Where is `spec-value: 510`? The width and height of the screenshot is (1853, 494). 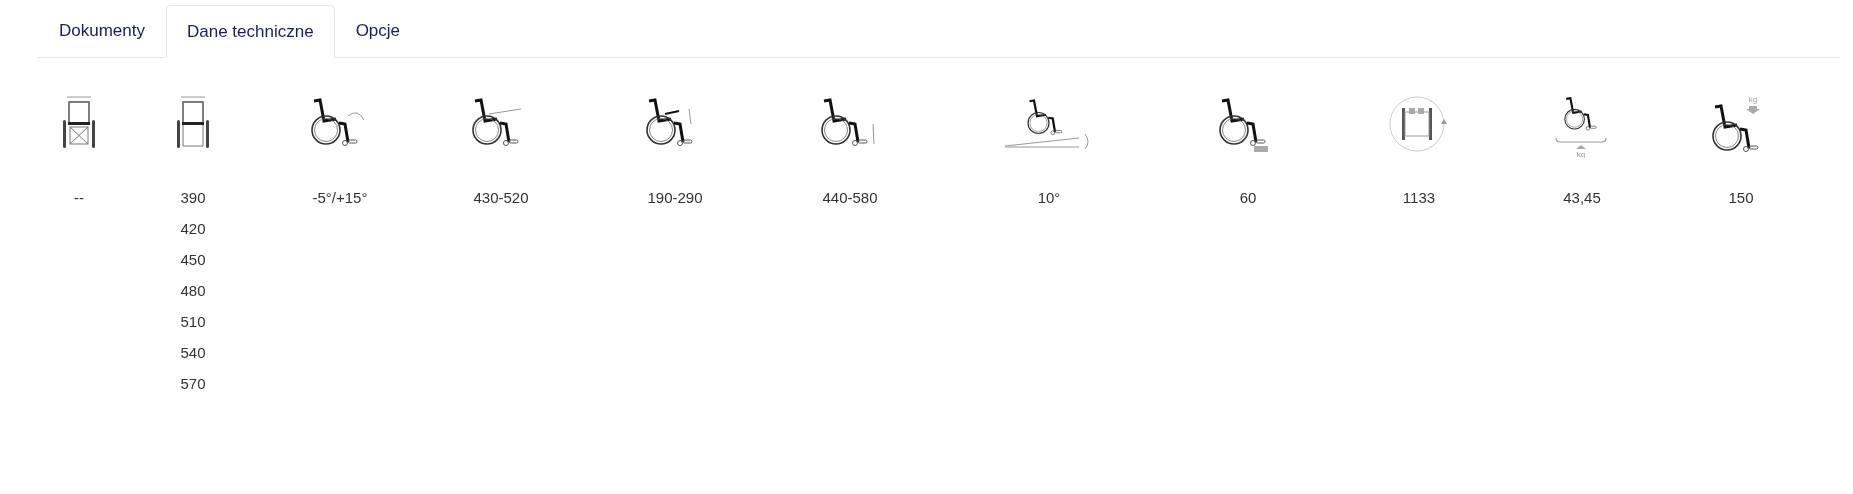 spec-value: 510 is located at coordinates (193, 321).